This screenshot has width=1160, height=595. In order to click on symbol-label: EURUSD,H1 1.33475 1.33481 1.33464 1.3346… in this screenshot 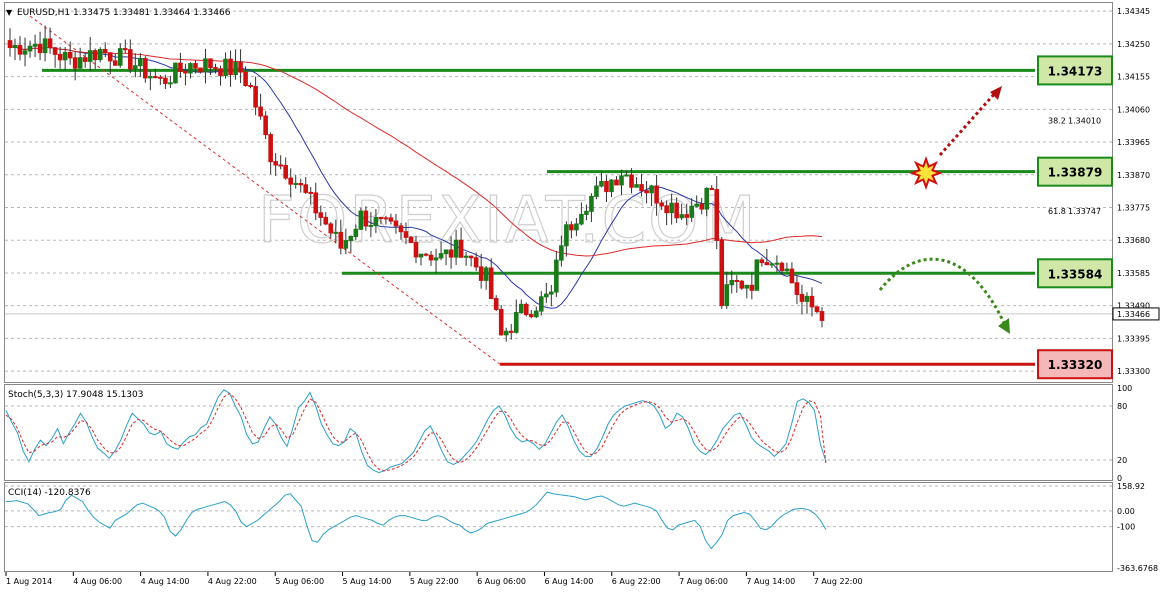, I will do `click(124, 13)`.